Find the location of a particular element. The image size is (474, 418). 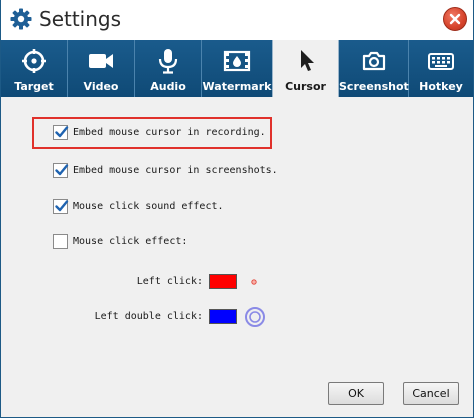

tab-target: Target is located at coordinates (34, 68).